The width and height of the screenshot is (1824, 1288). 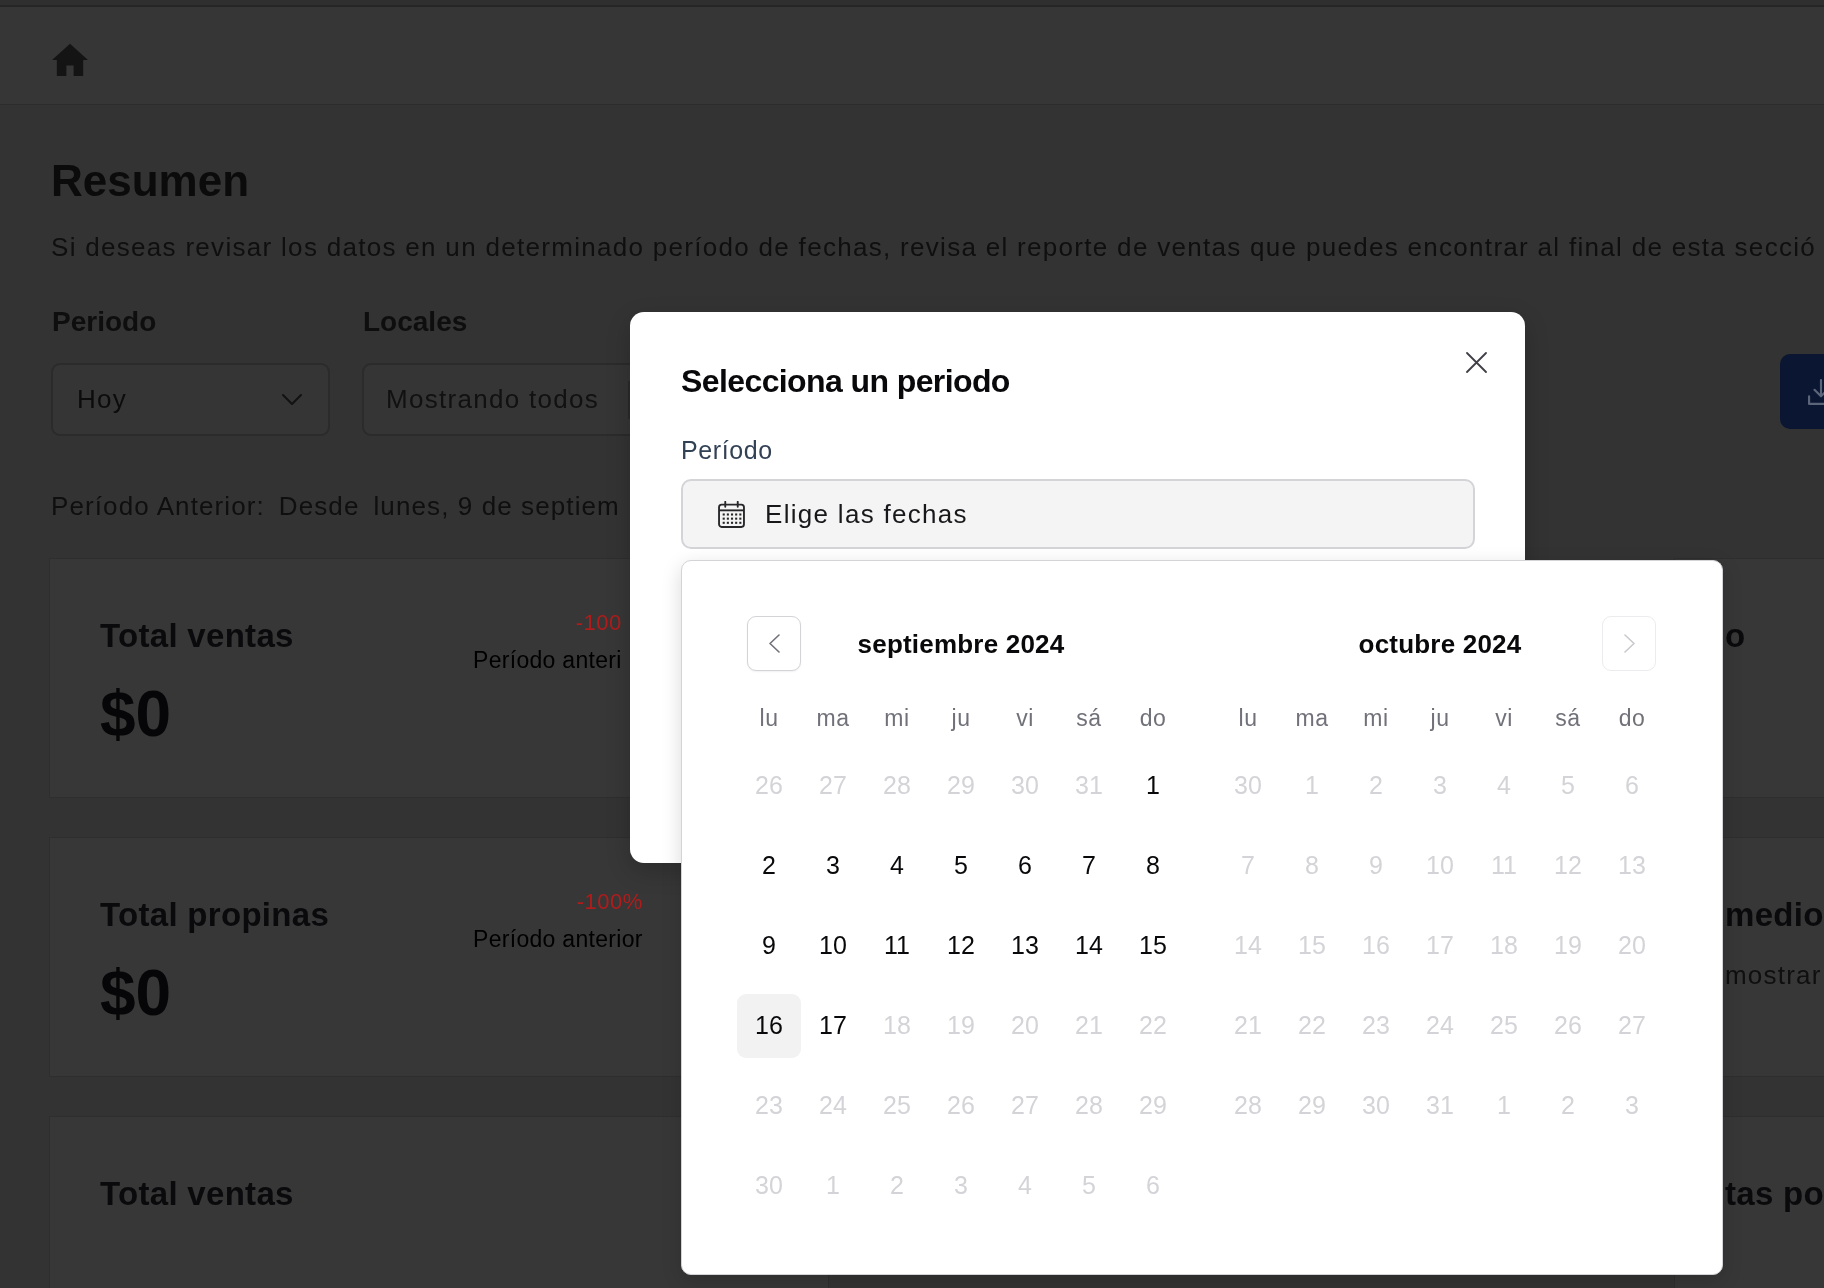 I want to click on calendar-day: 13, so click(x=1025, y=946).